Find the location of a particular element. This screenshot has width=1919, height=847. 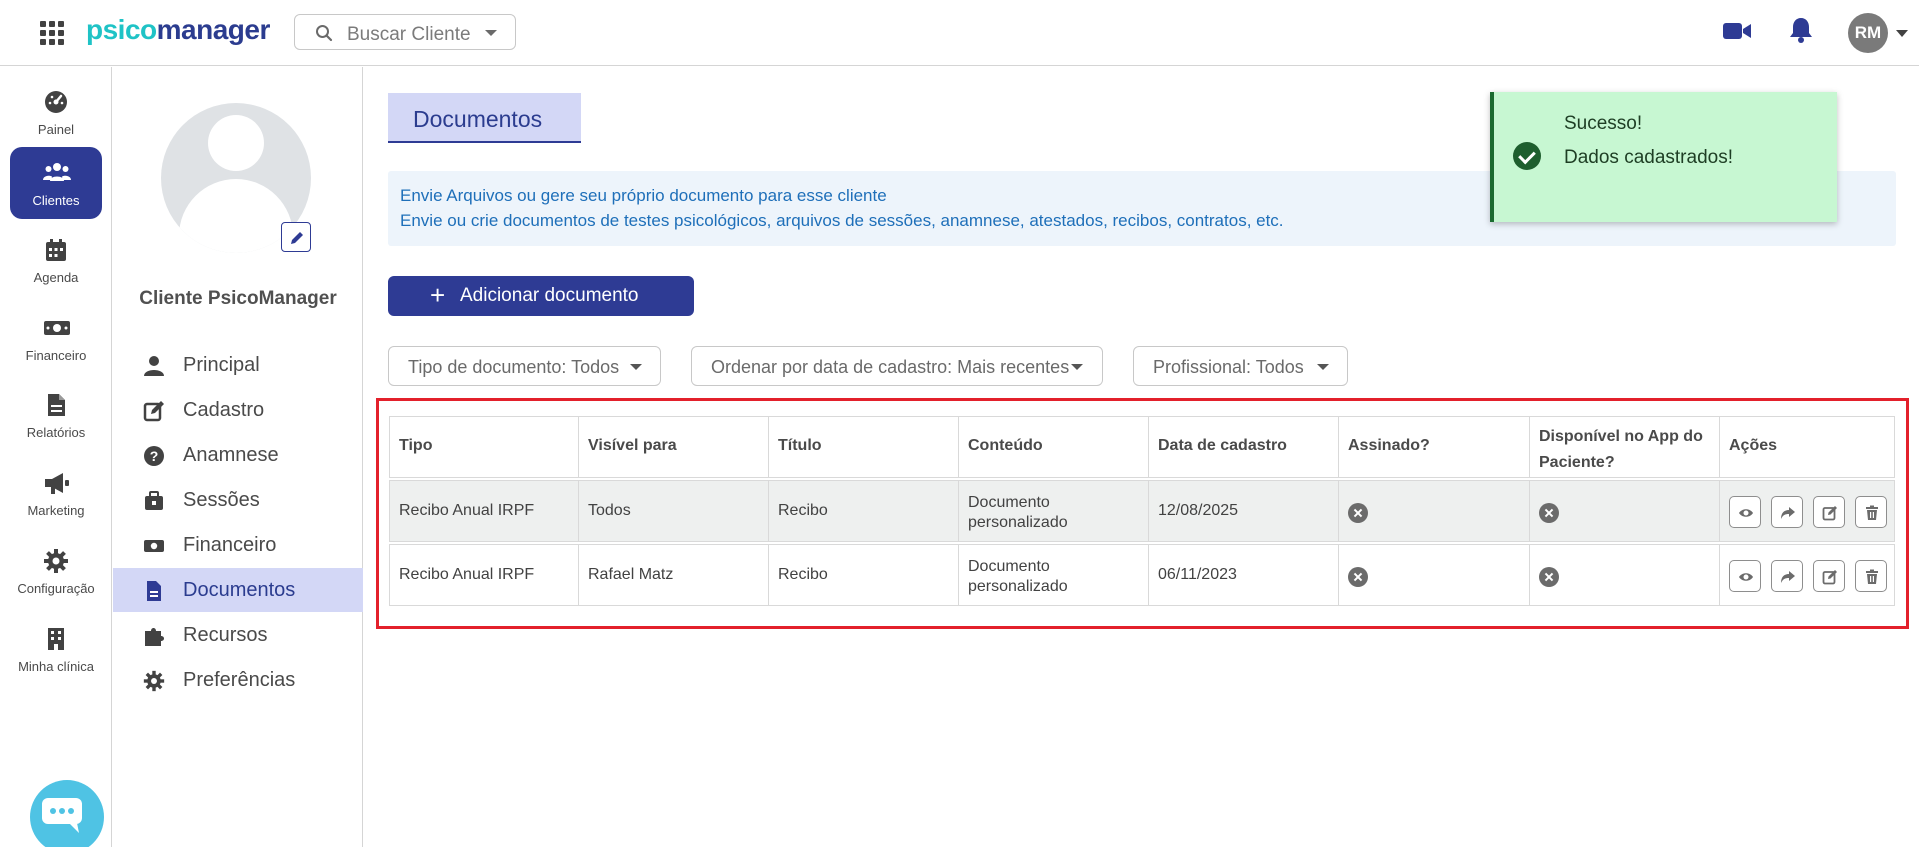

rail-item-label: Marketing is located at coordinates (56, 510).